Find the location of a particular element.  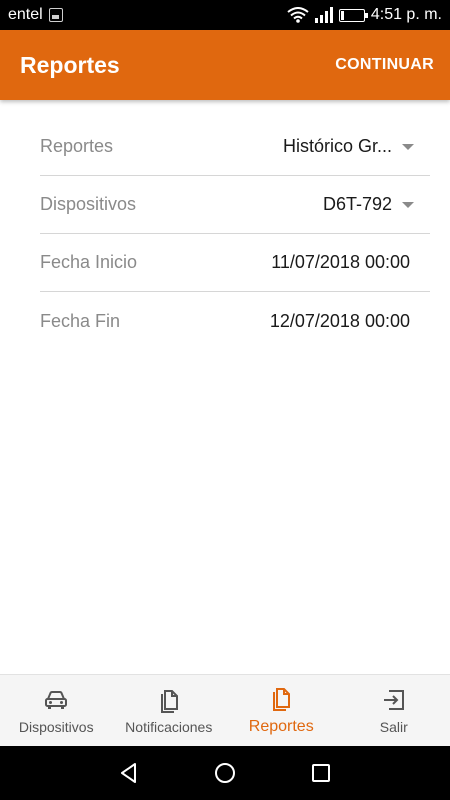

carrier-name: entel is located at coordinates (25, 14).